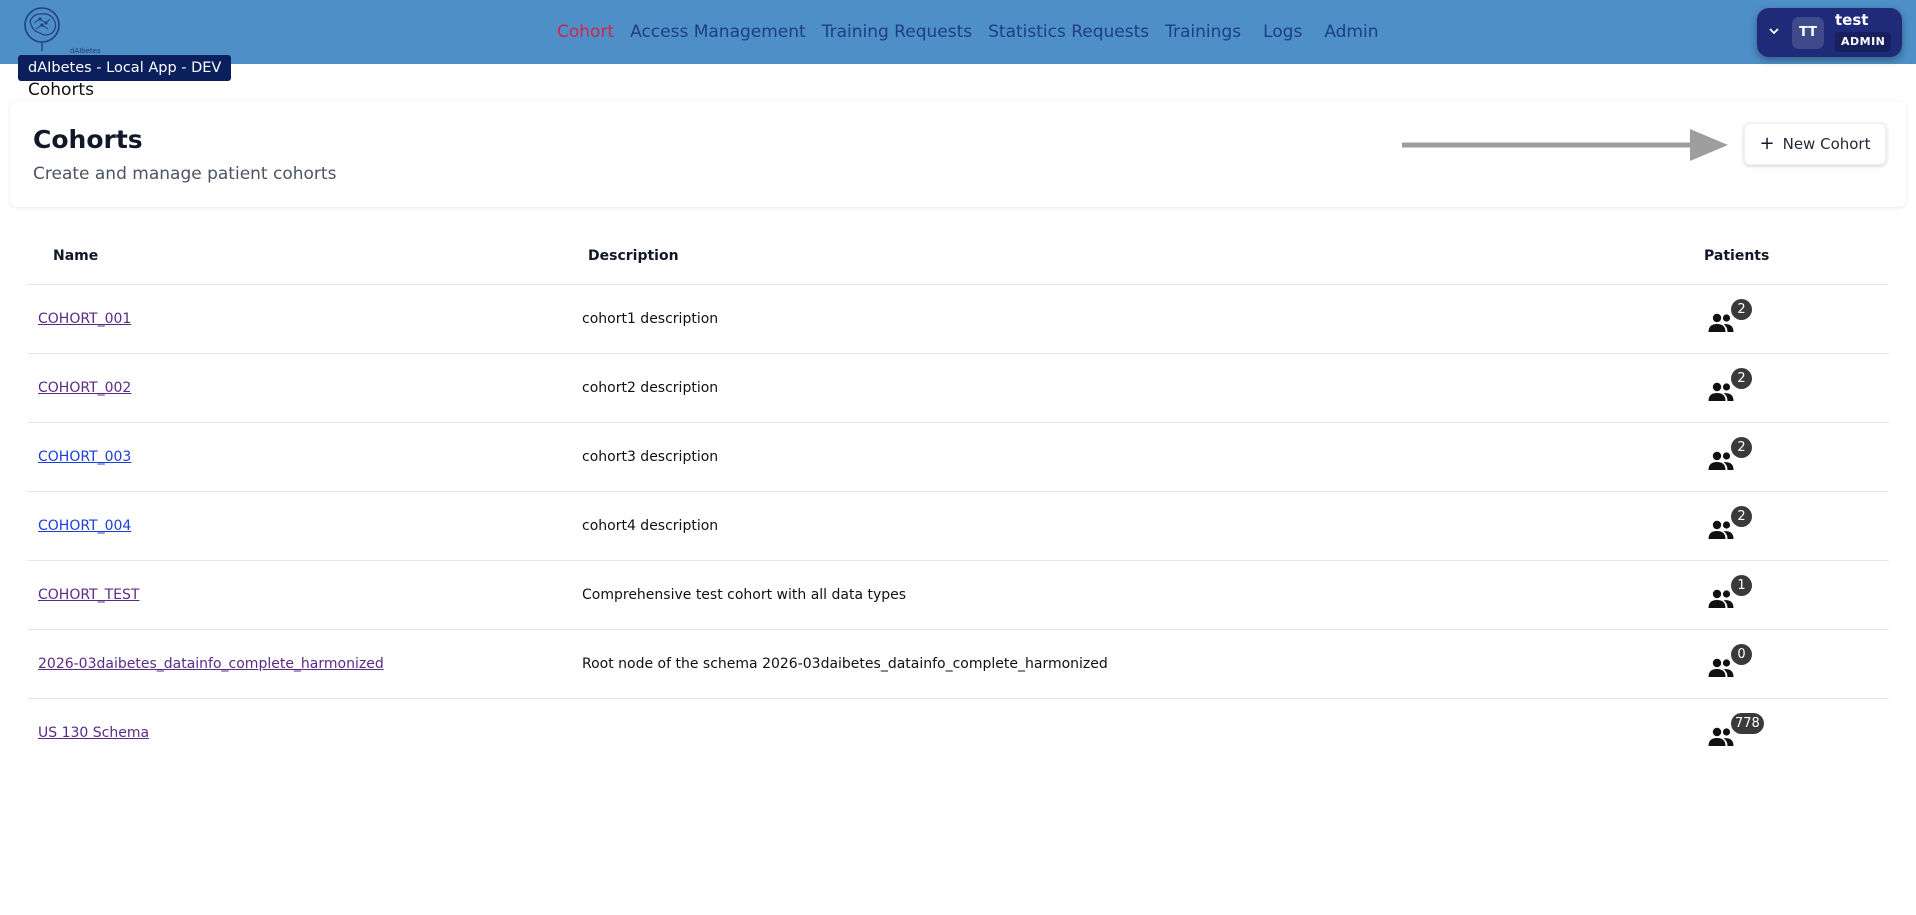 The width and height of the screenshot is (1916, 915). I want to click on new-cohort-button: + New Cohort, so click(1815, 144).